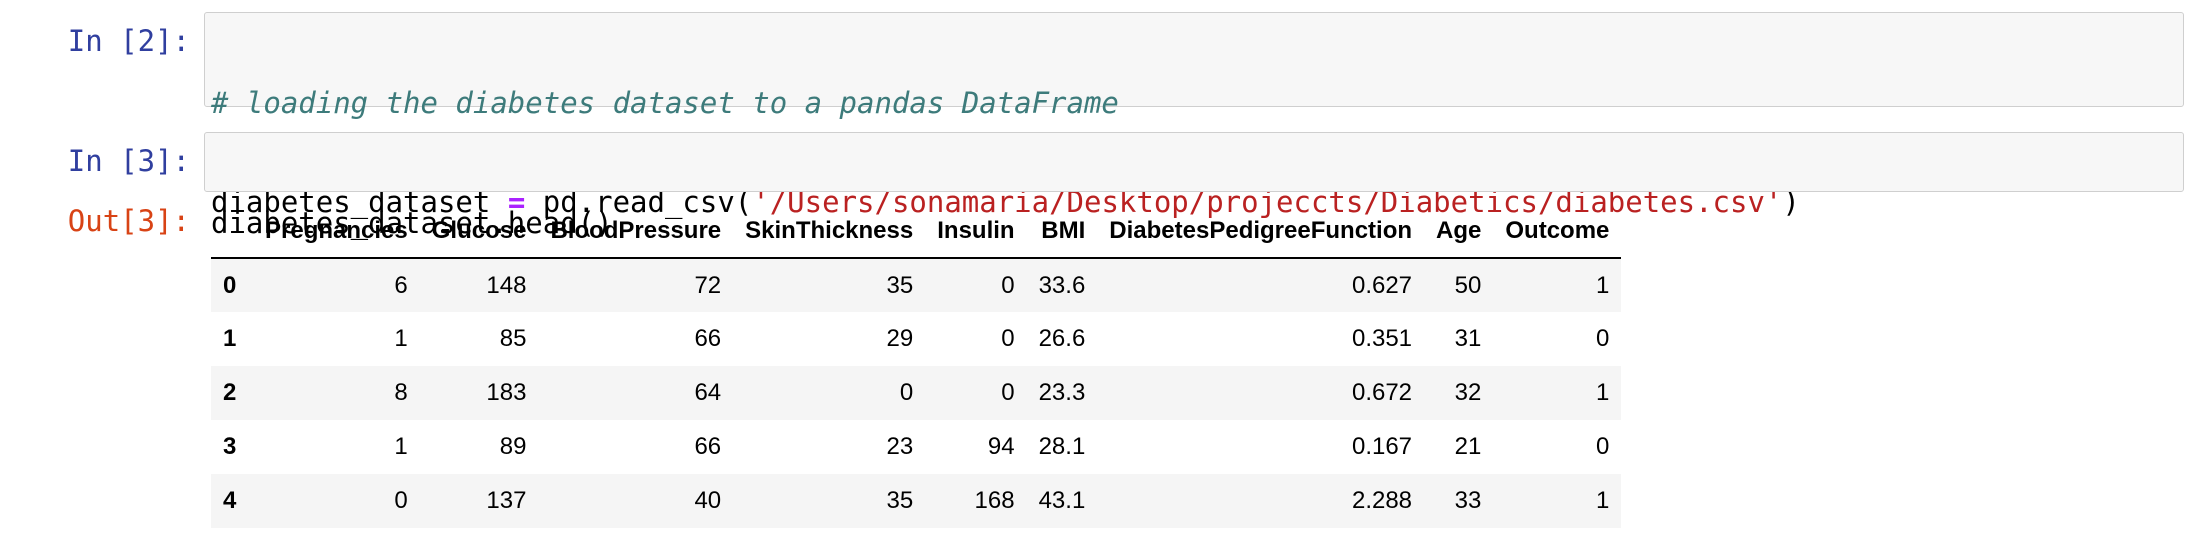 The image size is (2202, 546). Describe the element at coordinates (829, 232) in the screenshot. I see `column-header: SkinThickness` at that location.